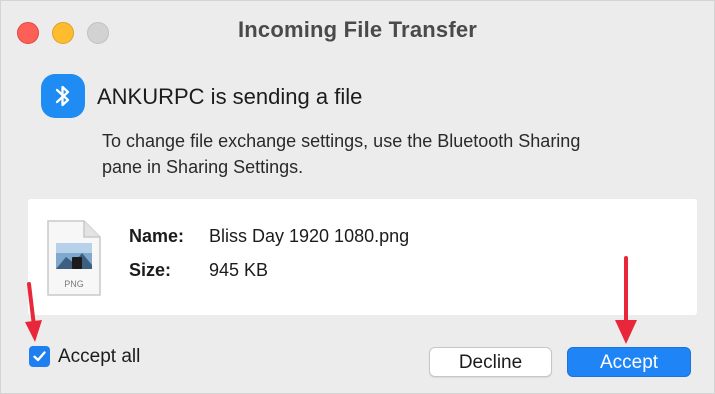  What do you see at coordinates (203, 167) in the screenshot?
I see `description-line-2: pane in Sharing Settings.` at bounding box center [203, 167].